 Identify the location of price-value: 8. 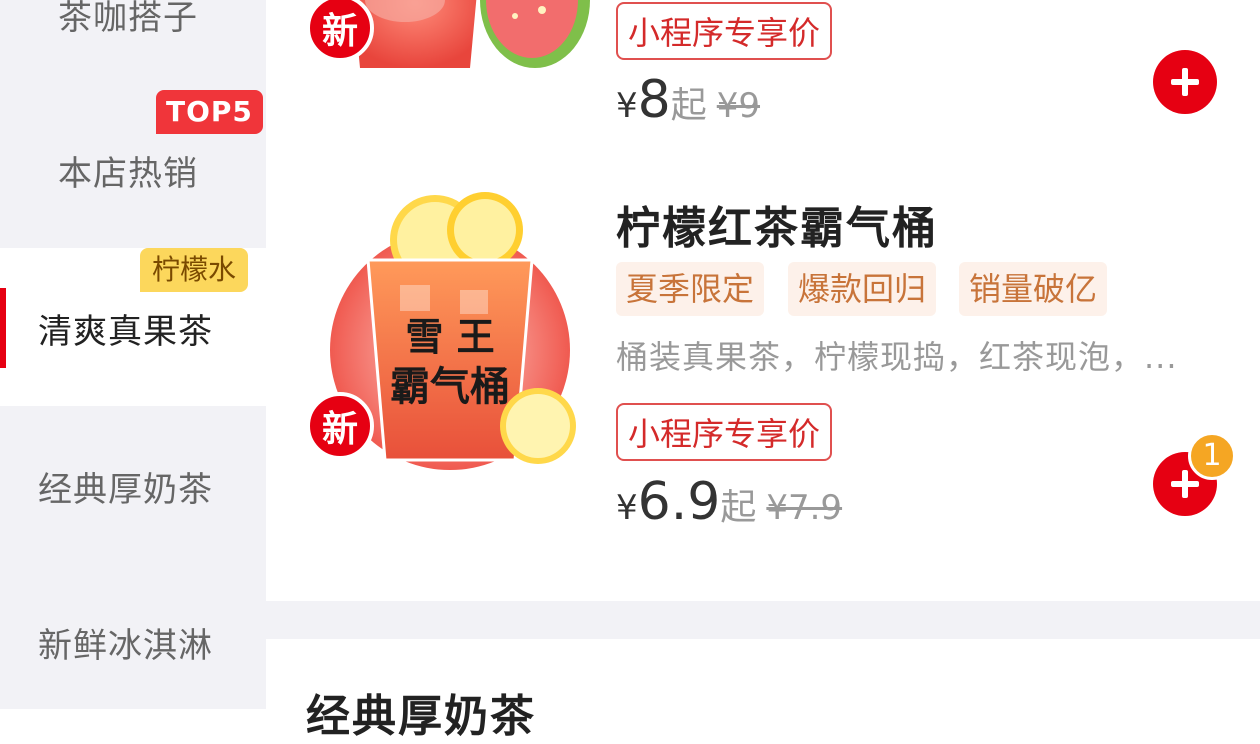
(654, 100).